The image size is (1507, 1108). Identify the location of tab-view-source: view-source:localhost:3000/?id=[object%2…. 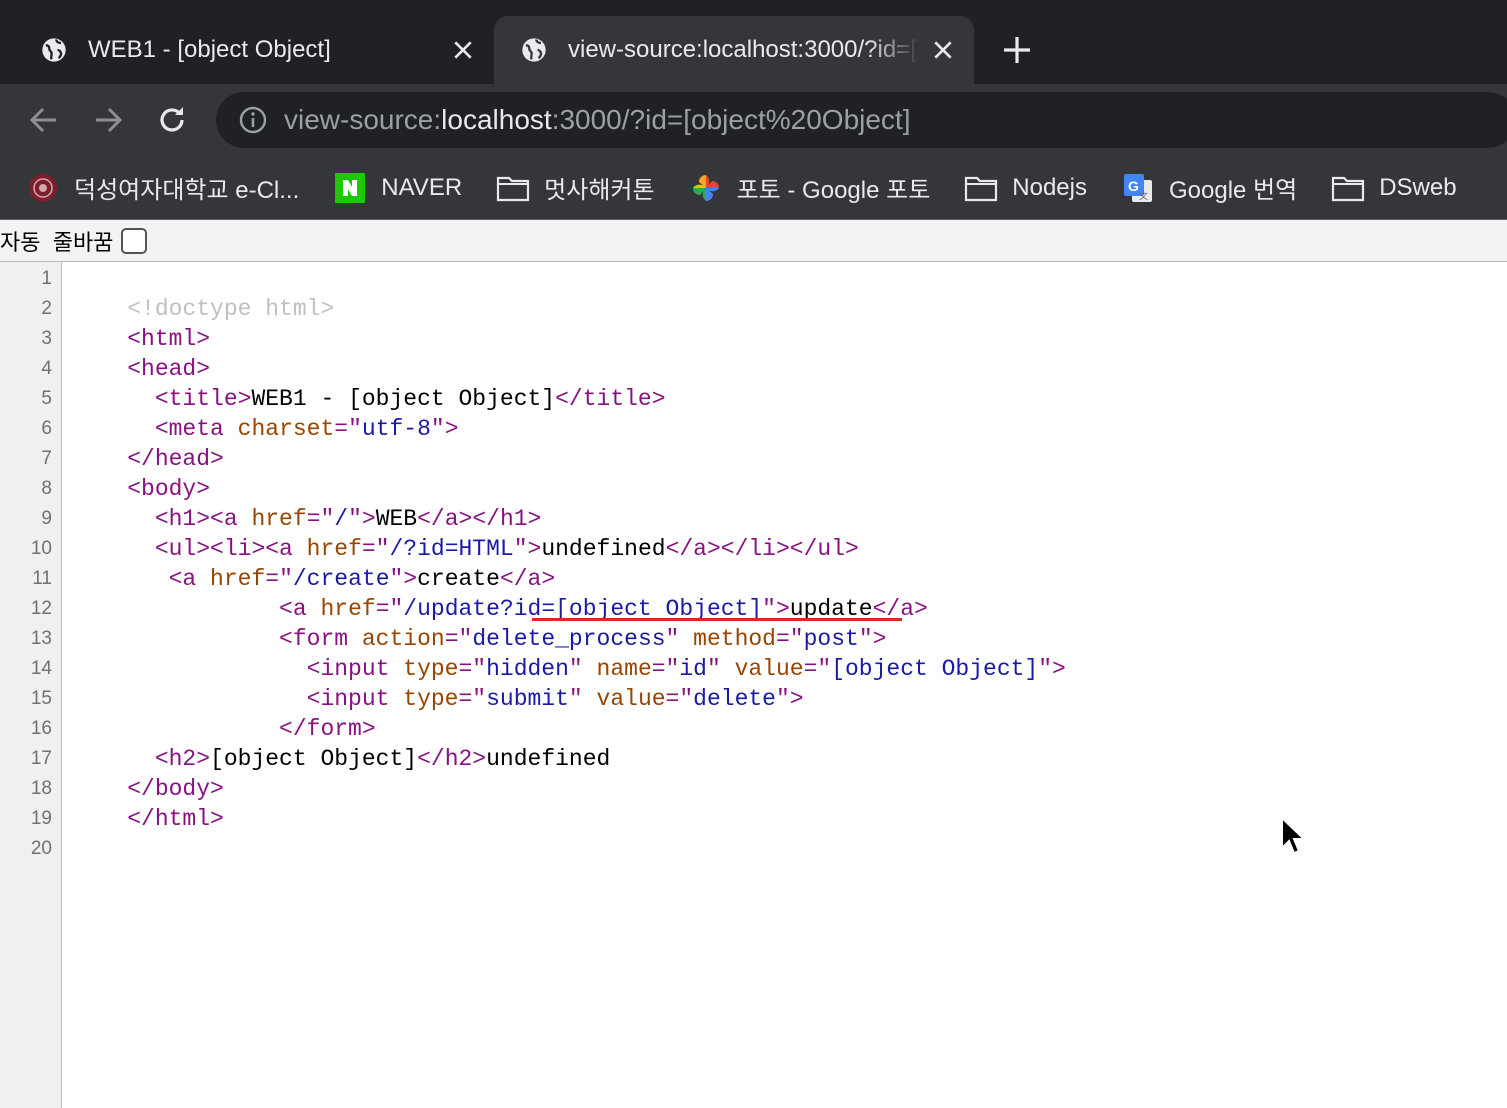
(734, 50).